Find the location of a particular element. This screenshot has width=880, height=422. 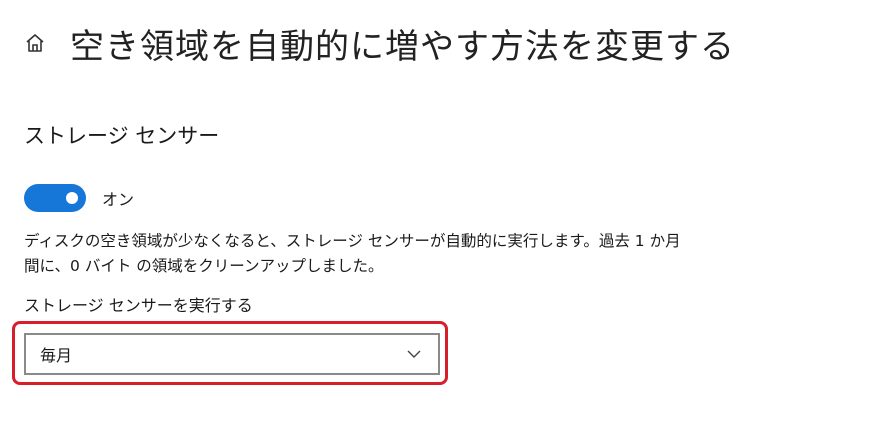

page-title: 空き領域を自動的に増やす方法を変更する is located at coordinates (402, 46).